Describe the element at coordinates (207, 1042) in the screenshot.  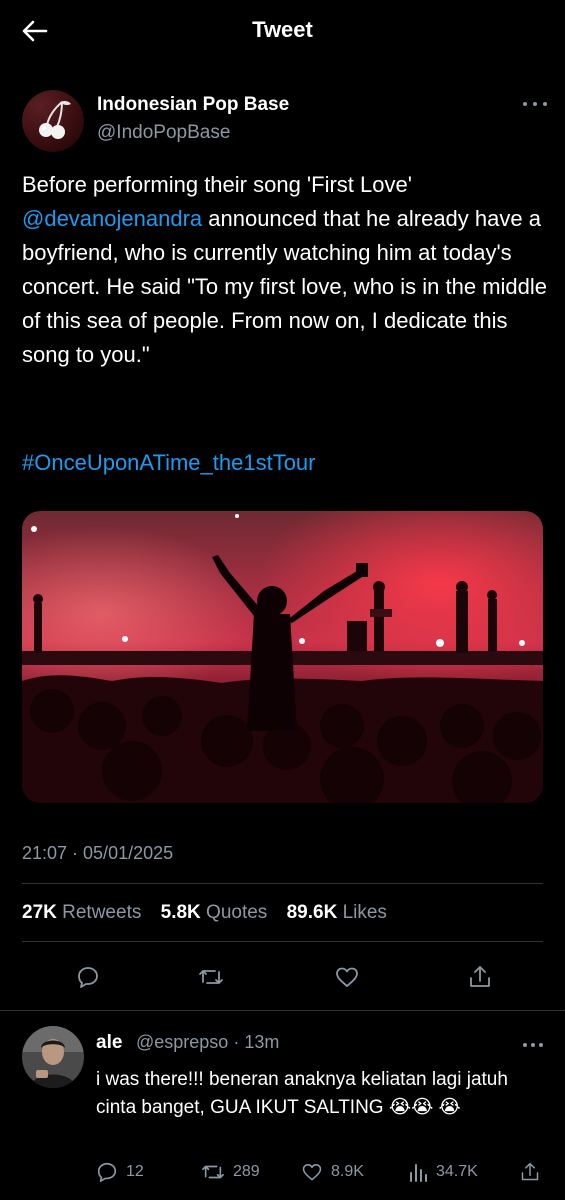
I see `reply-author-handle: @esprepso · 13m` at that location.